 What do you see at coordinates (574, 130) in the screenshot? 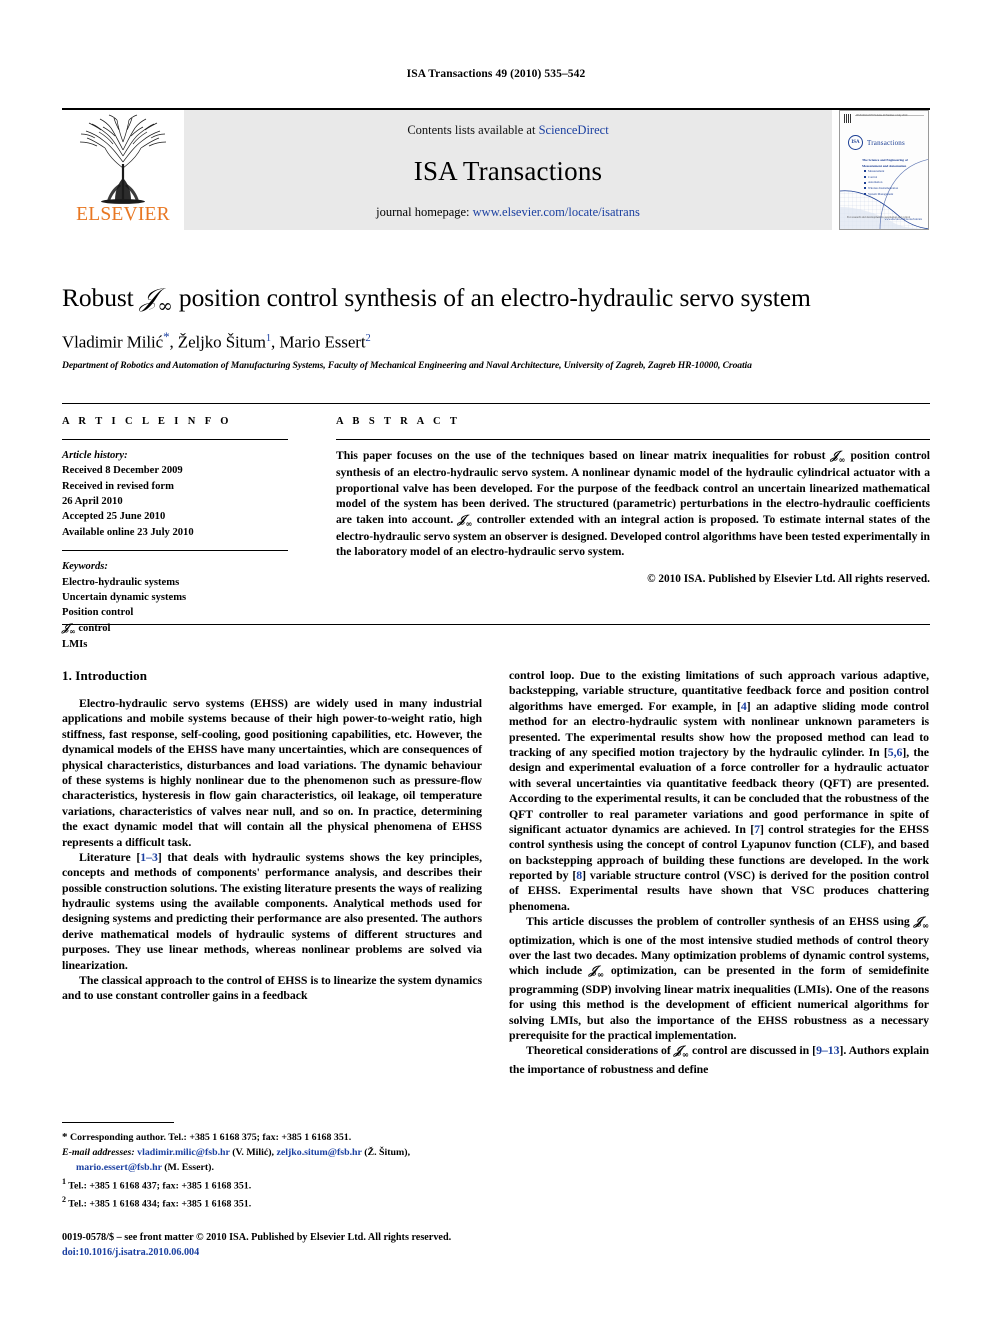
I see `sciencedirect-link: ScienceDirect` at bounding box center [574, 130].